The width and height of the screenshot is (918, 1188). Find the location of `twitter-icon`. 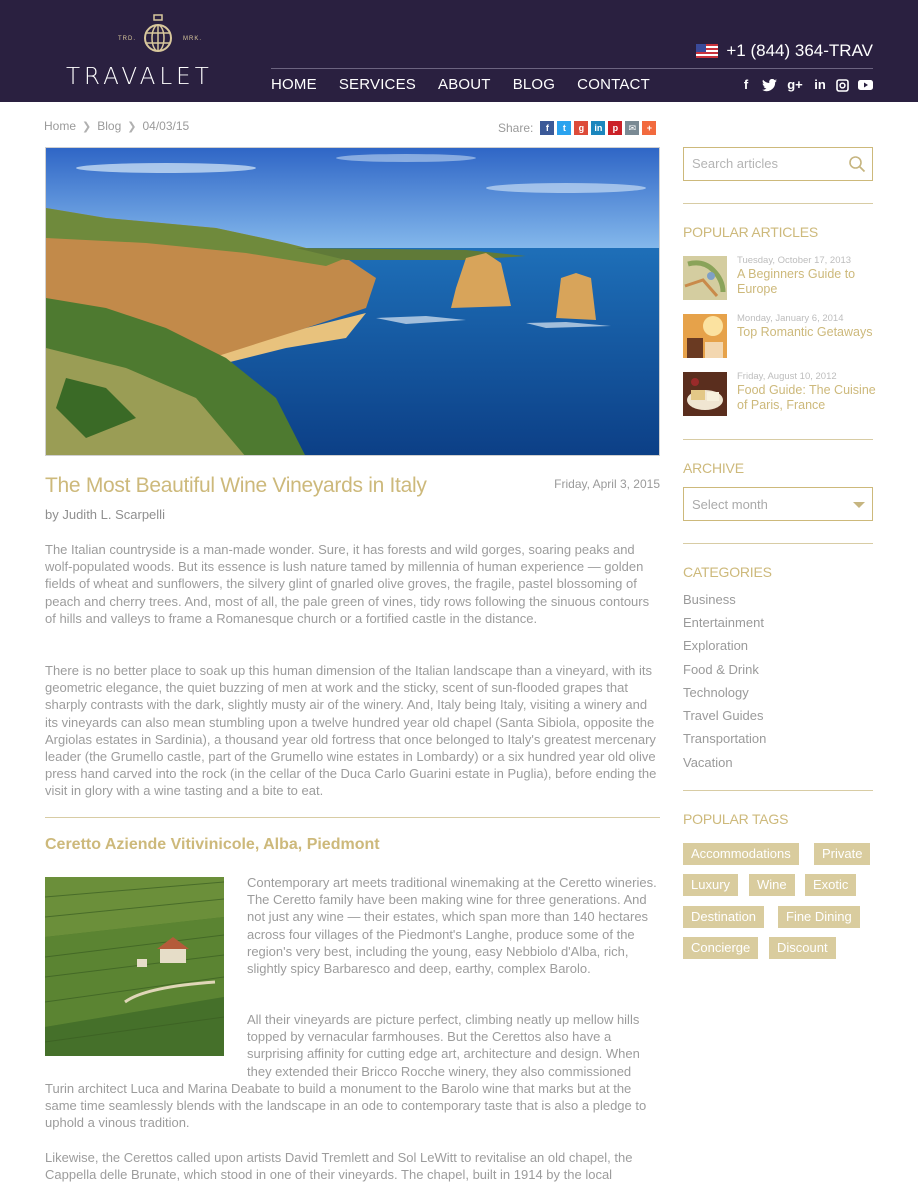

twitter-icon is located at coordinates (769, 85).